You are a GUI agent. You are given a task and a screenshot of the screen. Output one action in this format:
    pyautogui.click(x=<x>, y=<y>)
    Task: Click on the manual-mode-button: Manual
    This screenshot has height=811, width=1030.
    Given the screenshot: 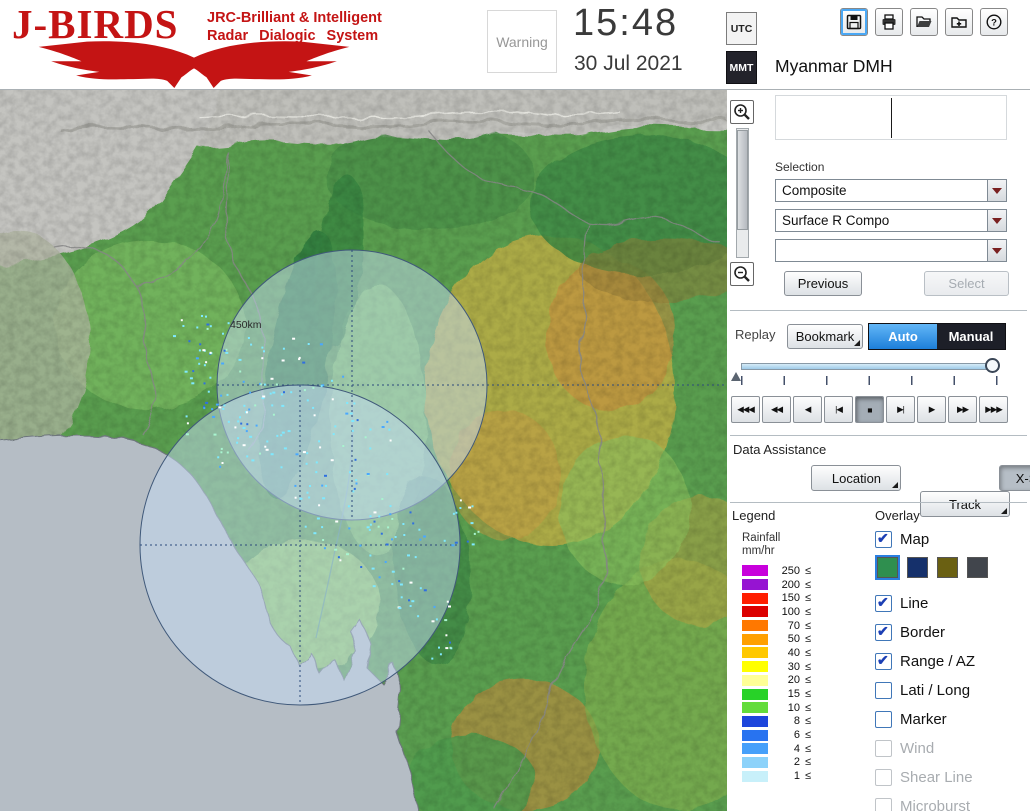 What is the action you would take?
    pyautogui.click(x=971, y=336)
    